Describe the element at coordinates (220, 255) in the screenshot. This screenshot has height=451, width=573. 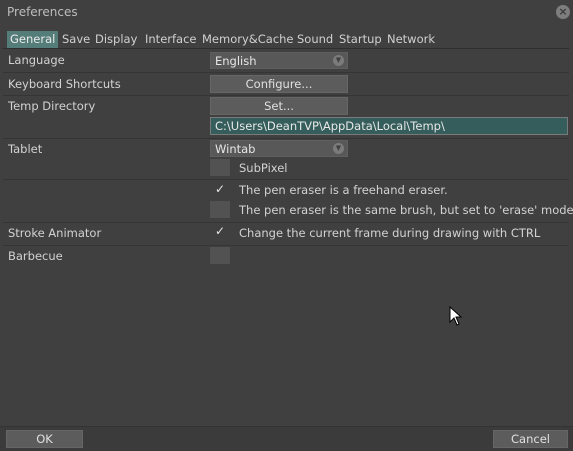
I see `barbecue-checkbox` at that location.